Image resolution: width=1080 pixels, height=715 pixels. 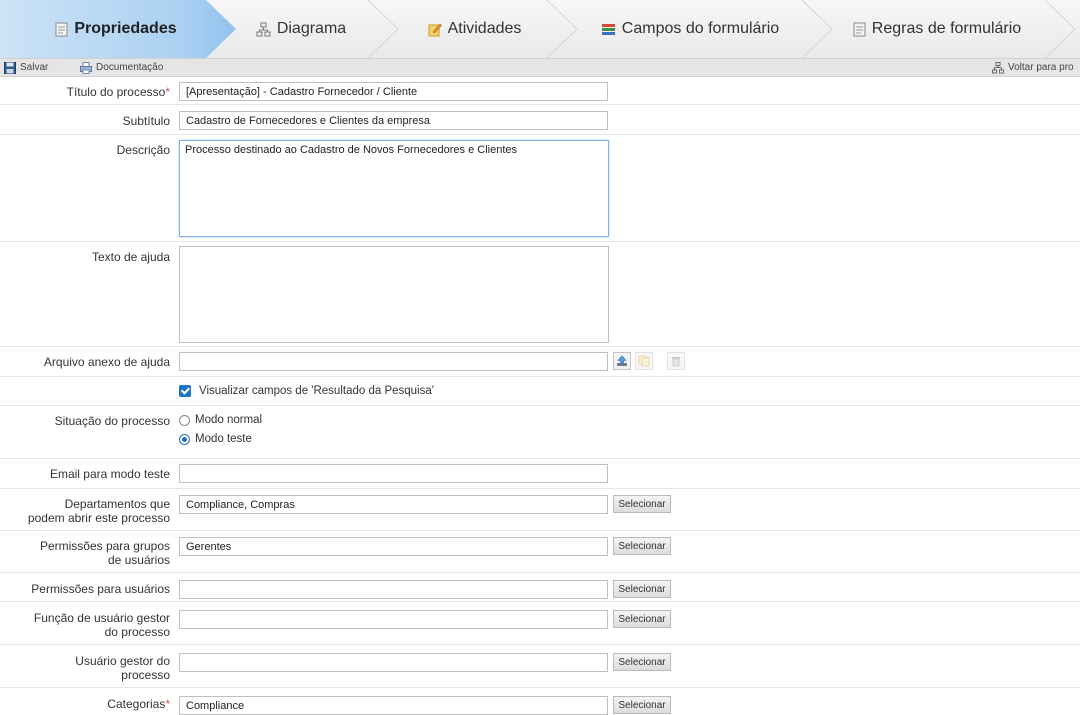 I want to click on user-permissions-input, so click(x=393, y=589).